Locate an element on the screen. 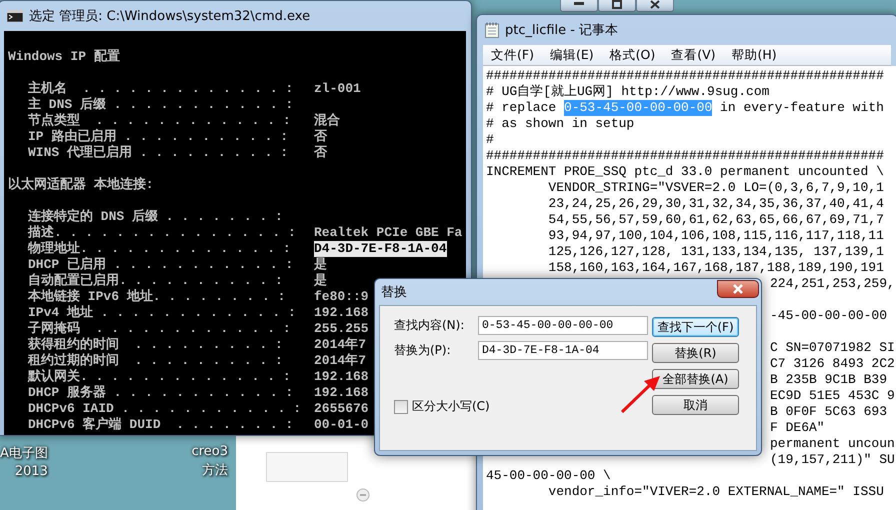 This screenshot has width=896, height=510. text-line: # is located at coordinates (490, 140).